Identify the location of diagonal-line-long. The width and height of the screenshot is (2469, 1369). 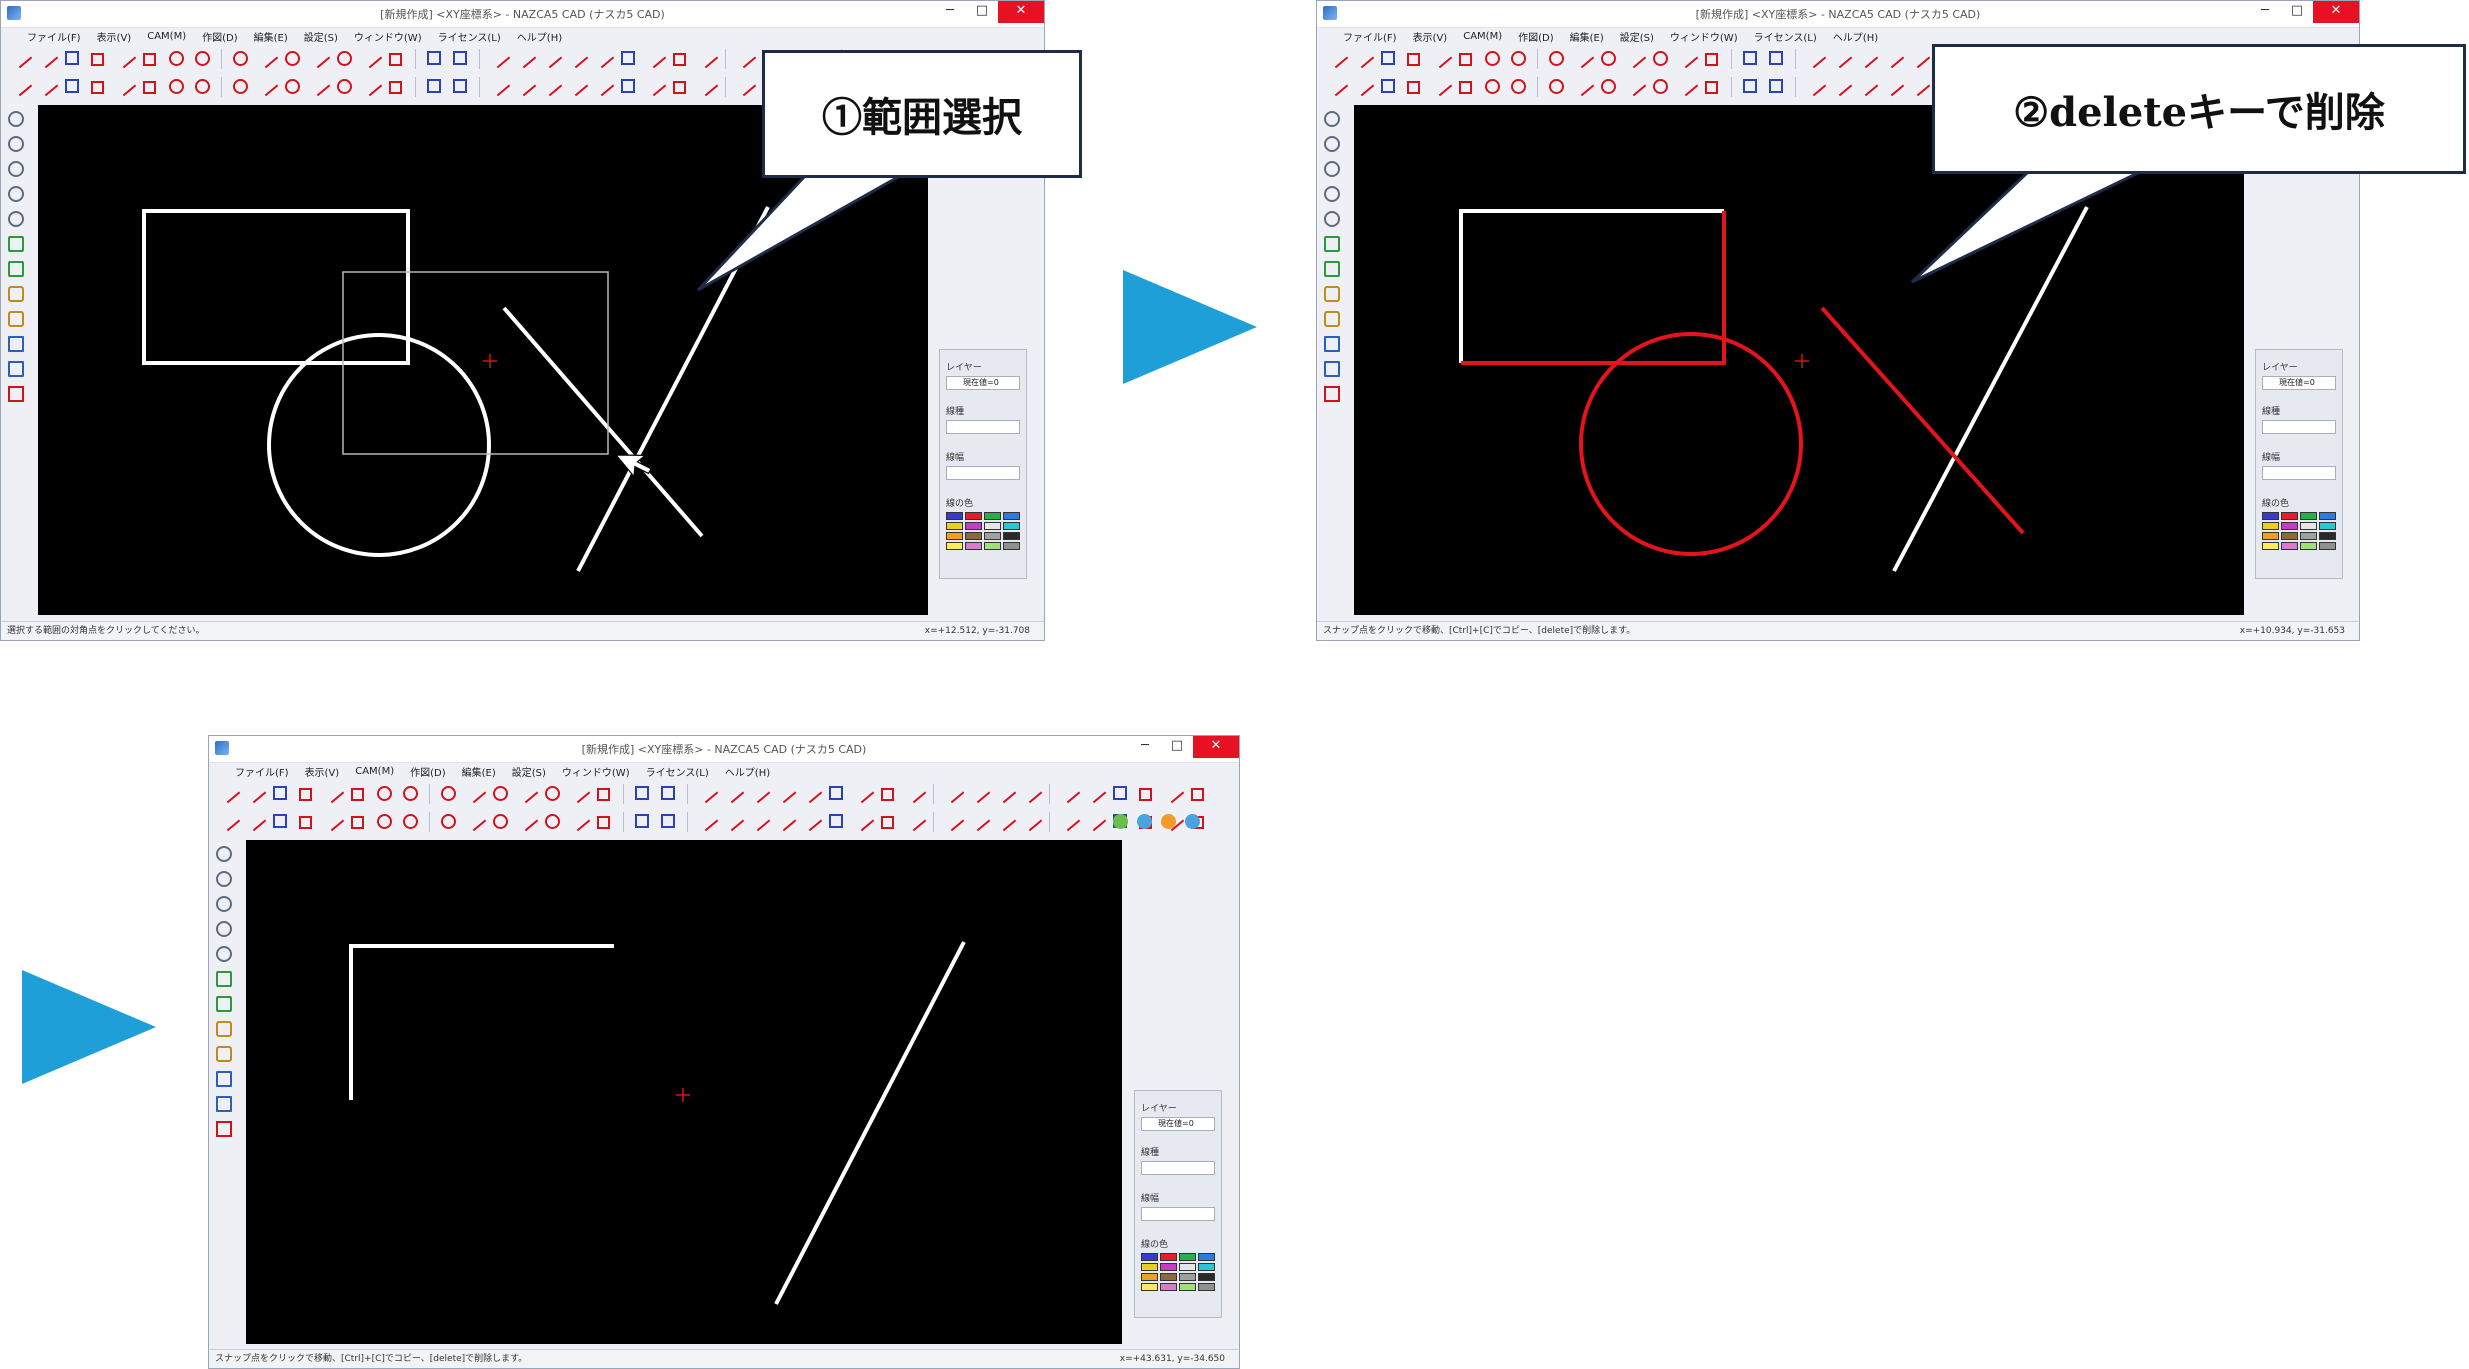
(870, 1123).